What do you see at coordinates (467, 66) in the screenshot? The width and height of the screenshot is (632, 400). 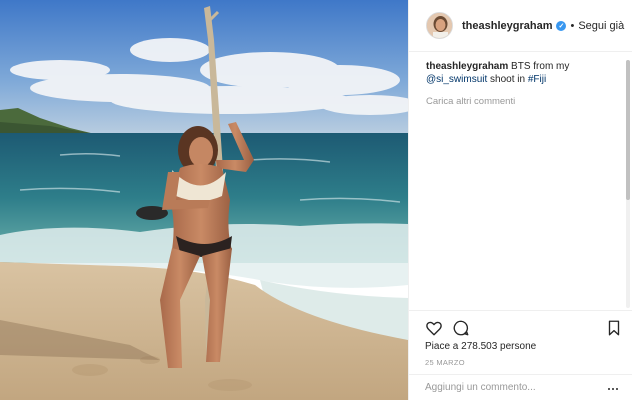 I see `caption-username: theashleygraham` at bounding box center [467, 66].